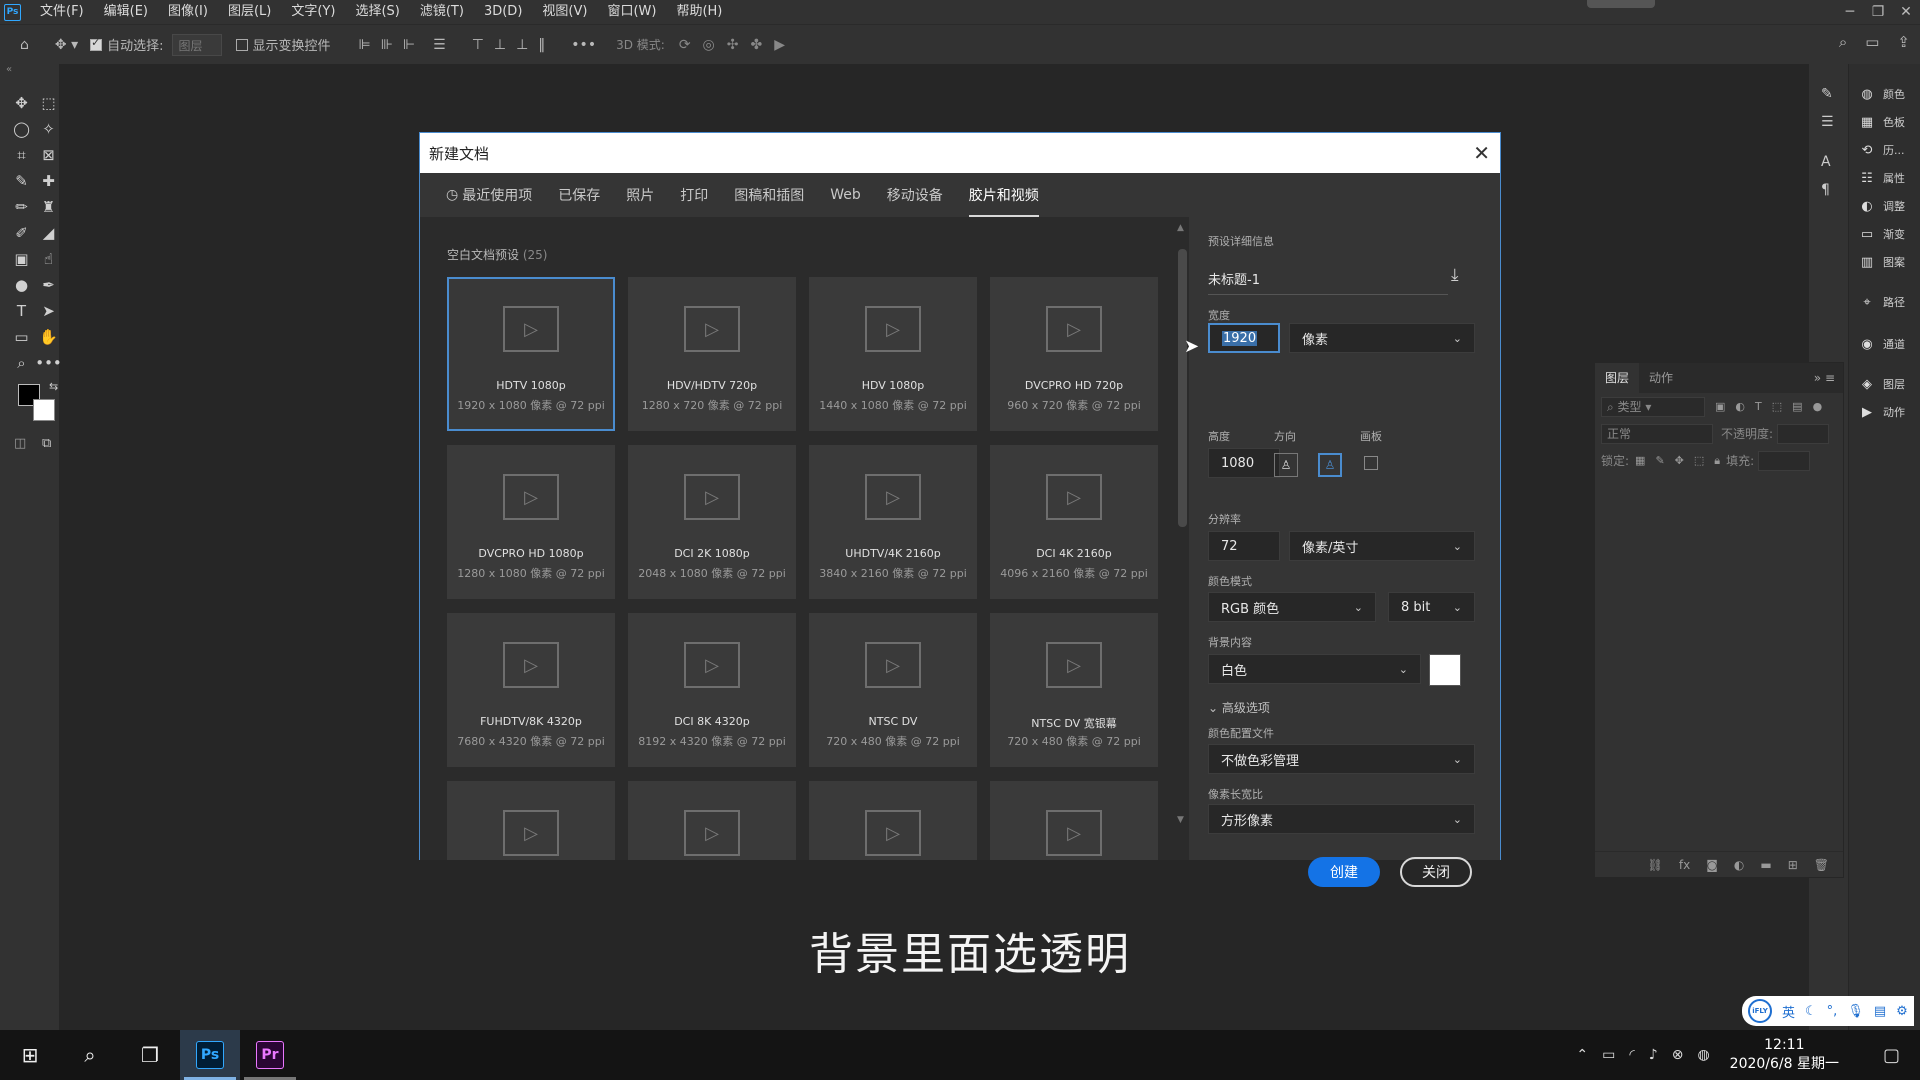  I want to click on brush-tool-icon: ✏, so click(21, 207).